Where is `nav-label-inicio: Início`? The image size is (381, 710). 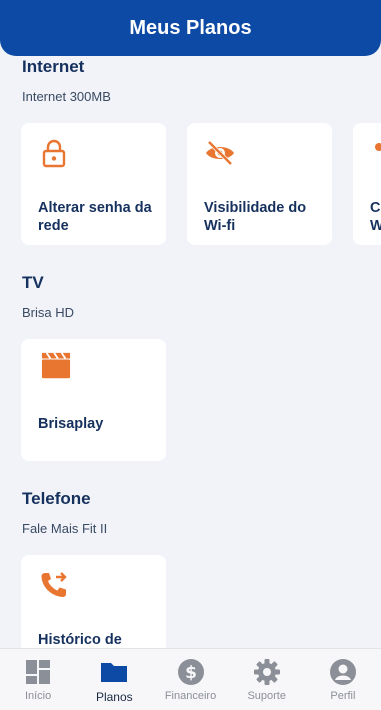
nav-label-inicio: Início is located at coordinates (38, 696).